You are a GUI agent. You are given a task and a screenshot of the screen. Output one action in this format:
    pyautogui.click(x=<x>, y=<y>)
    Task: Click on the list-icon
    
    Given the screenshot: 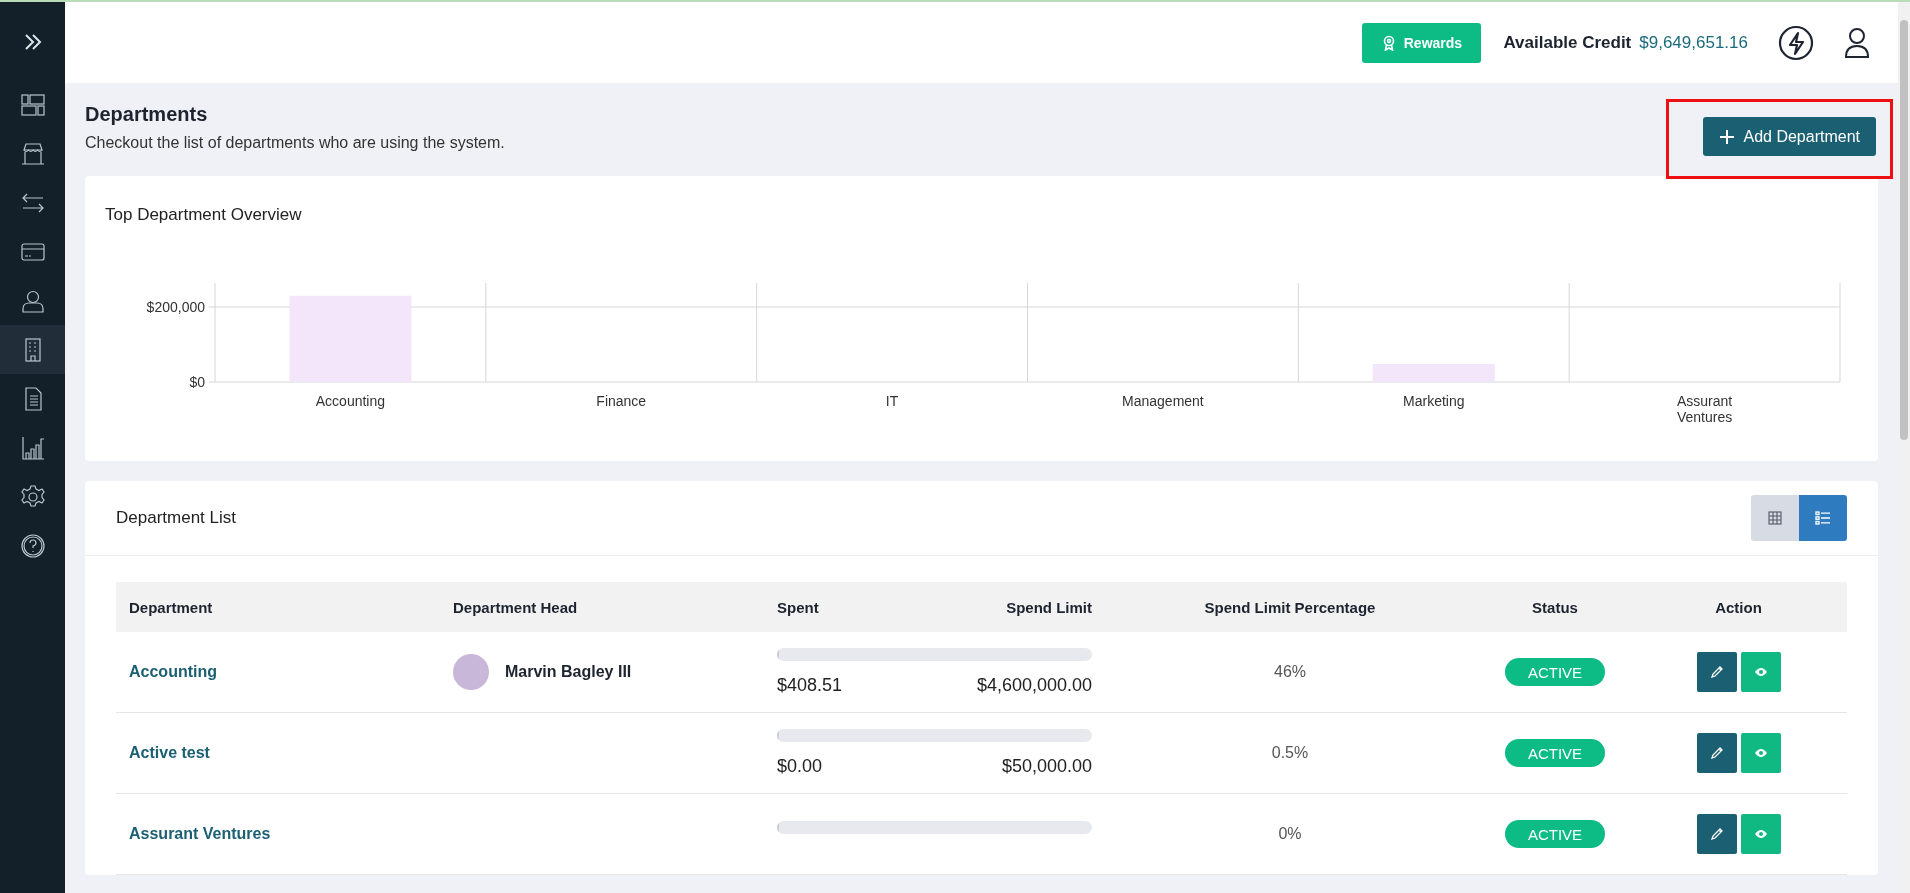 What is the action you would take?
    pyautogui.click(x=1823, y=518)
    